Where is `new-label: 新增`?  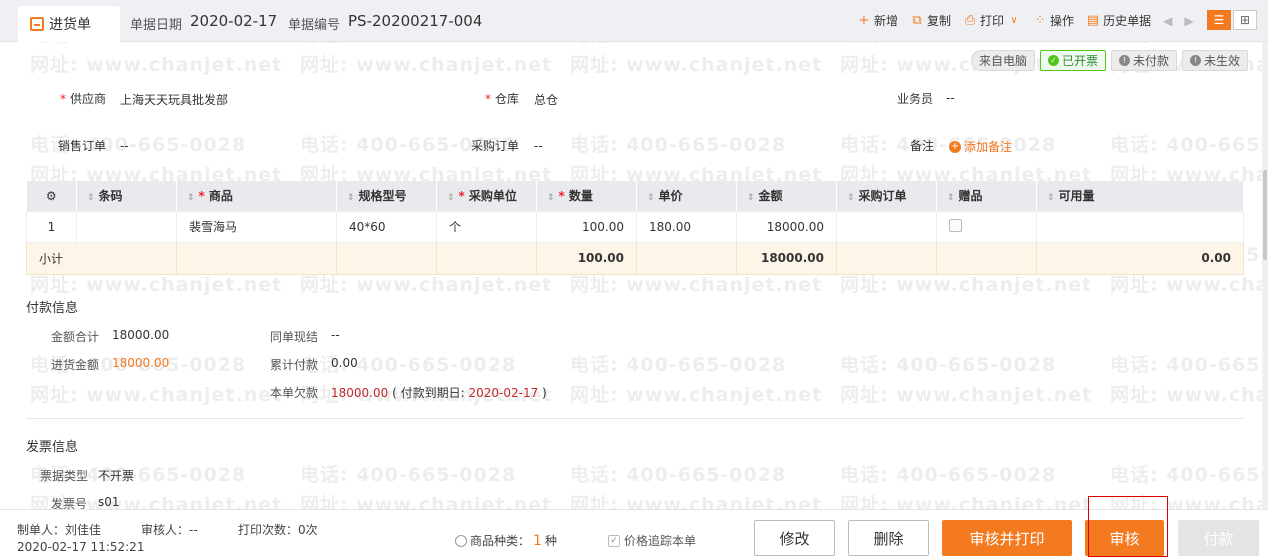 new-label: 新增 is located at coordinates (886, 21).